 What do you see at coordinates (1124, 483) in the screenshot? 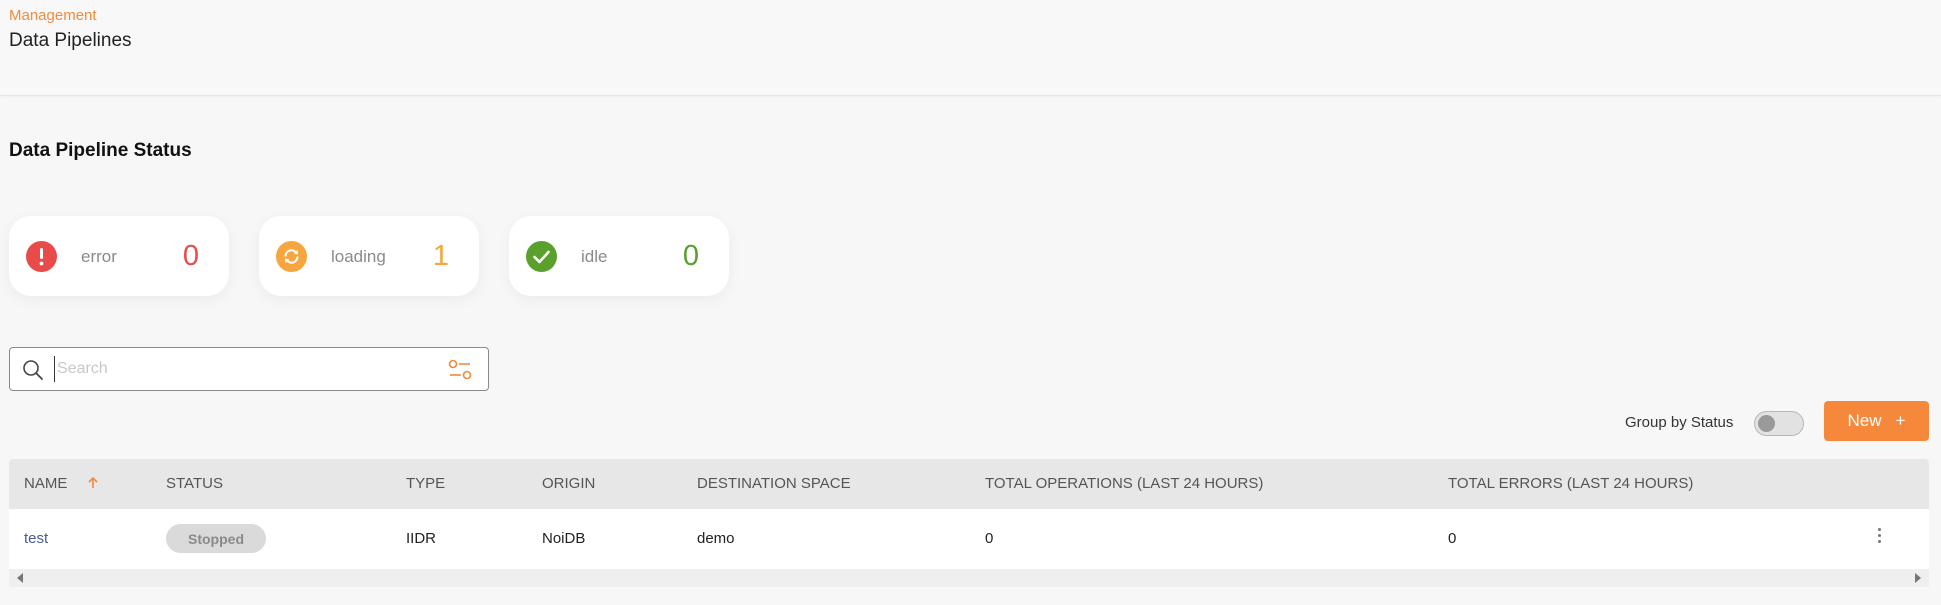
I see `column-header-operations: TOTAL OPERATIONS (LAST 24 HOURS)` at bounding box center [1124, 483].